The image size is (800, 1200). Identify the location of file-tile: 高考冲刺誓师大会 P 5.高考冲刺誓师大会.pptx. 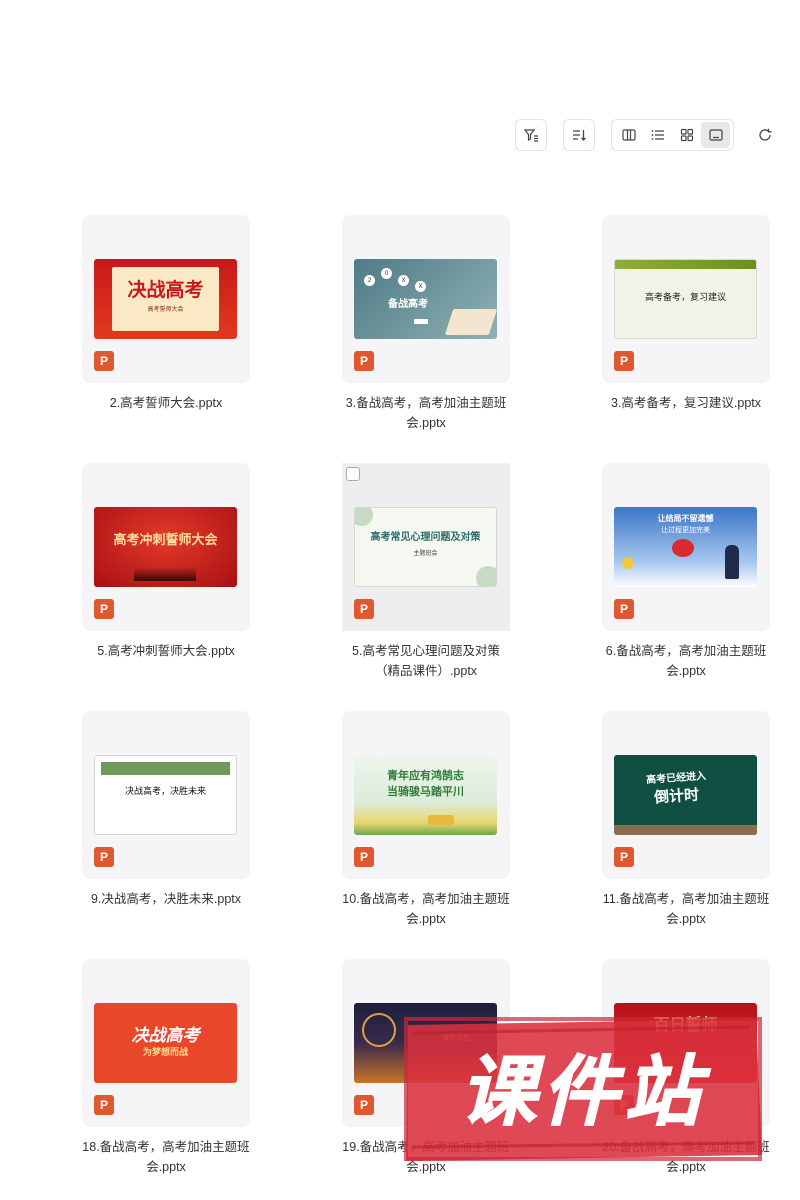
(166, 562).